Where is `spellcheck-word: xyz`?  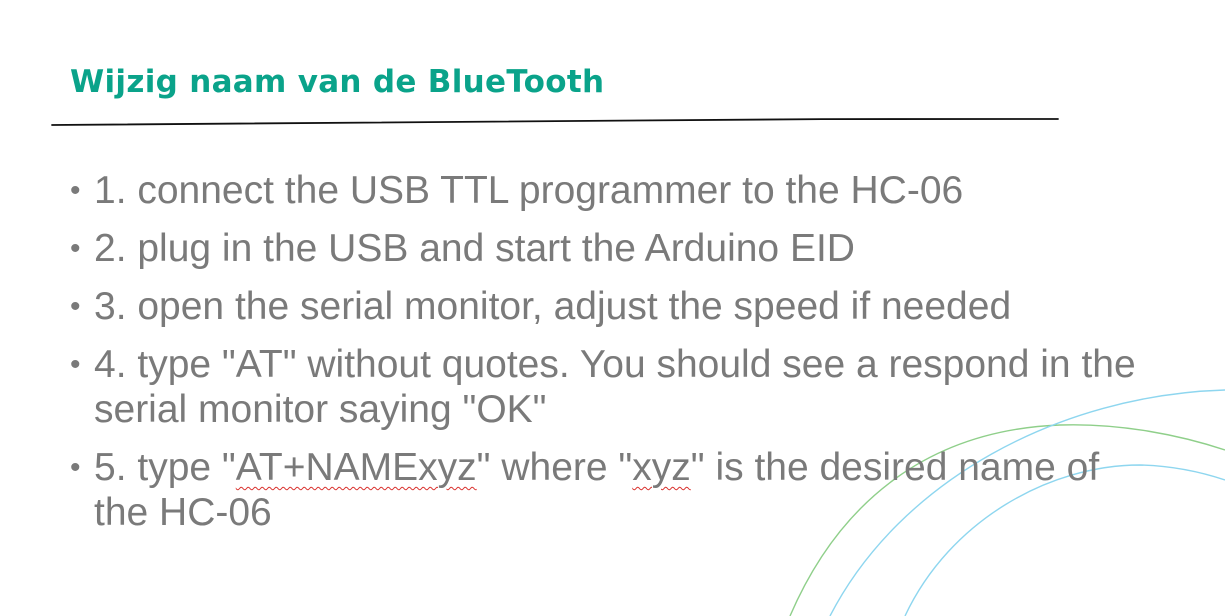
spellcheck-word: xyz is located at coordinates (661, 467).